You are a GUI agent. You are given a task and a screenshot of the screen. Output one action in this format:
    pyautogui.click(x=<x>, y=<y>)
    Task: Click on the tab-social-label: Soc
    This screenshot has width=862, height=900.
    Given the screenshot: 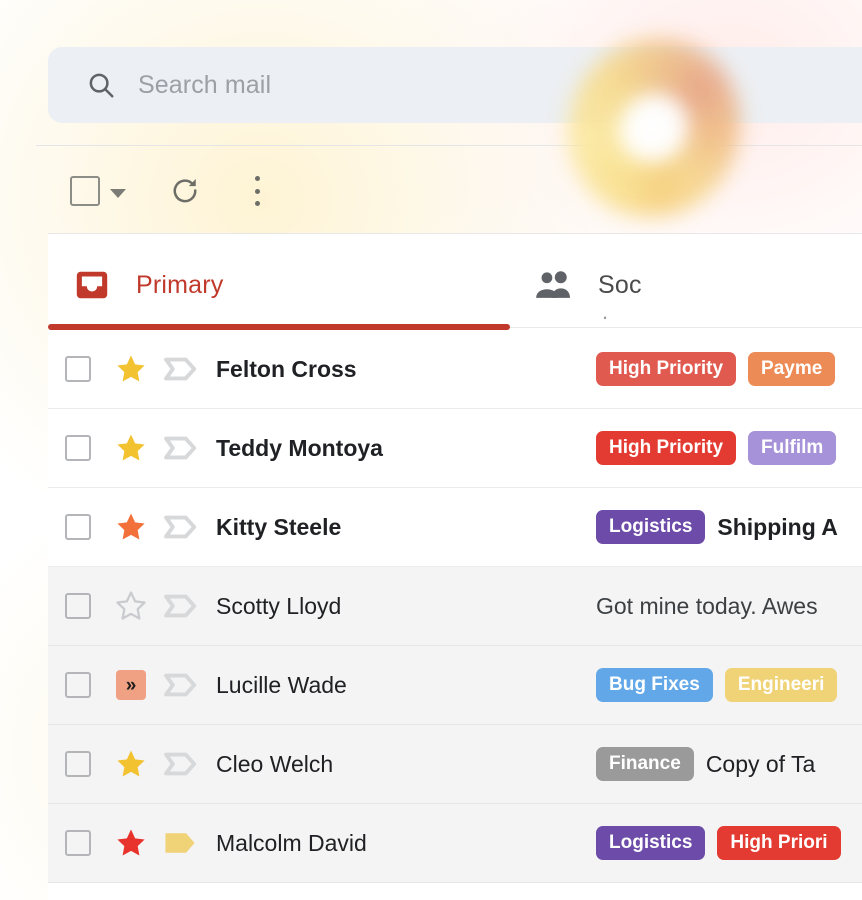 What is the action you would take?
    pyautogui.click(x=620, y=284)
    